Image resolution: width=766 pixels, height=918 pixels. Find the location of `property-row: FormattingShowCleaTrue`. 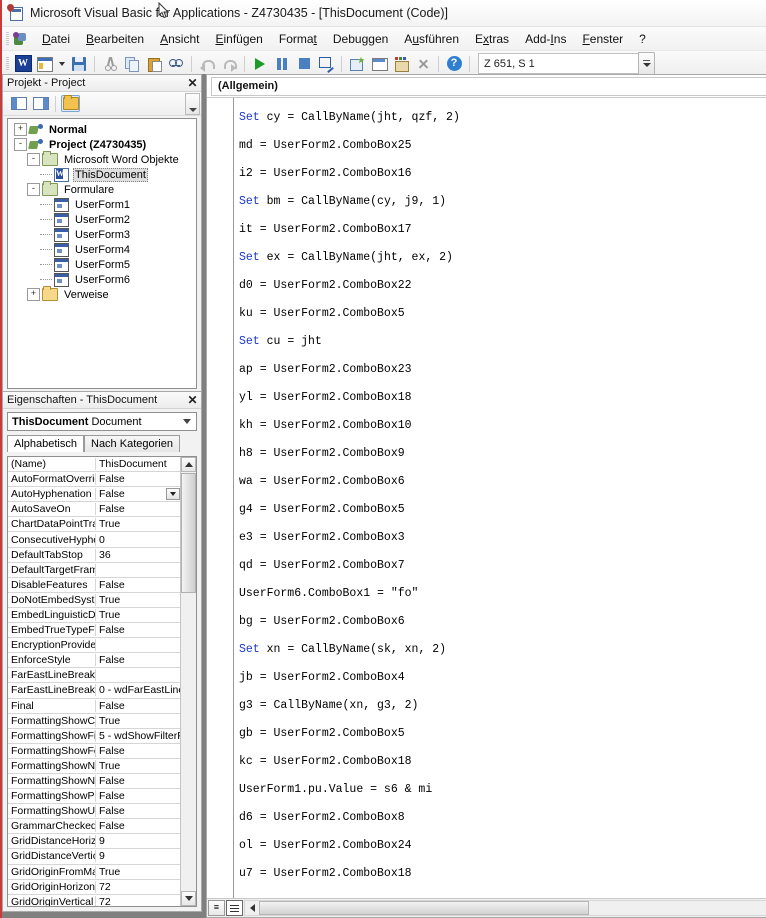

property-row: FormattingShowCleaTrue is located at coordinates (94, 721).